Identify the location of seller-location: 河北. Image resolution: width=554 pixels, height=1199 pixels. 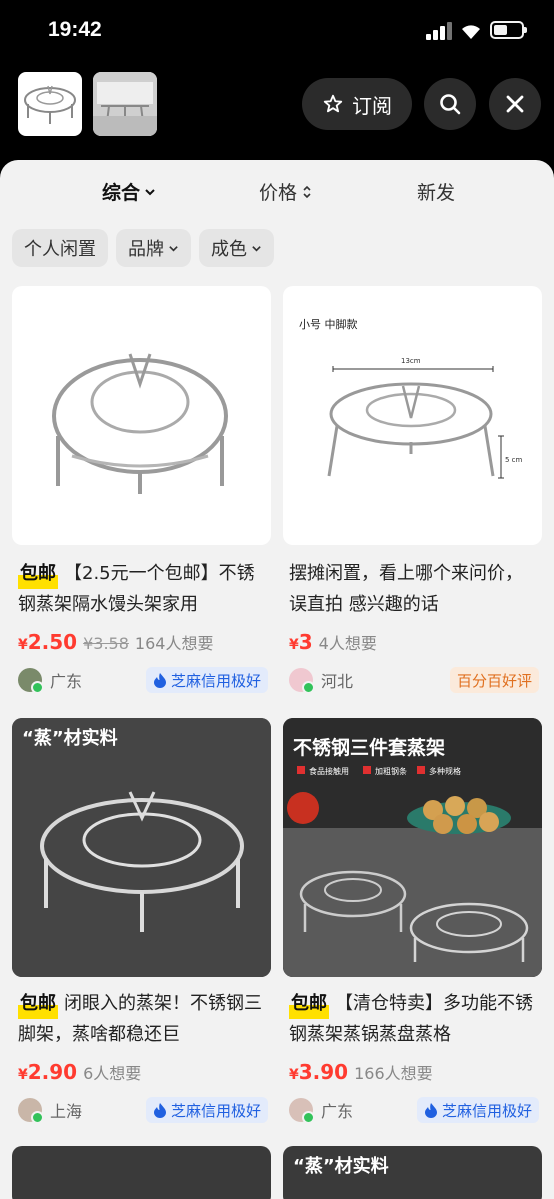
(337, 681).